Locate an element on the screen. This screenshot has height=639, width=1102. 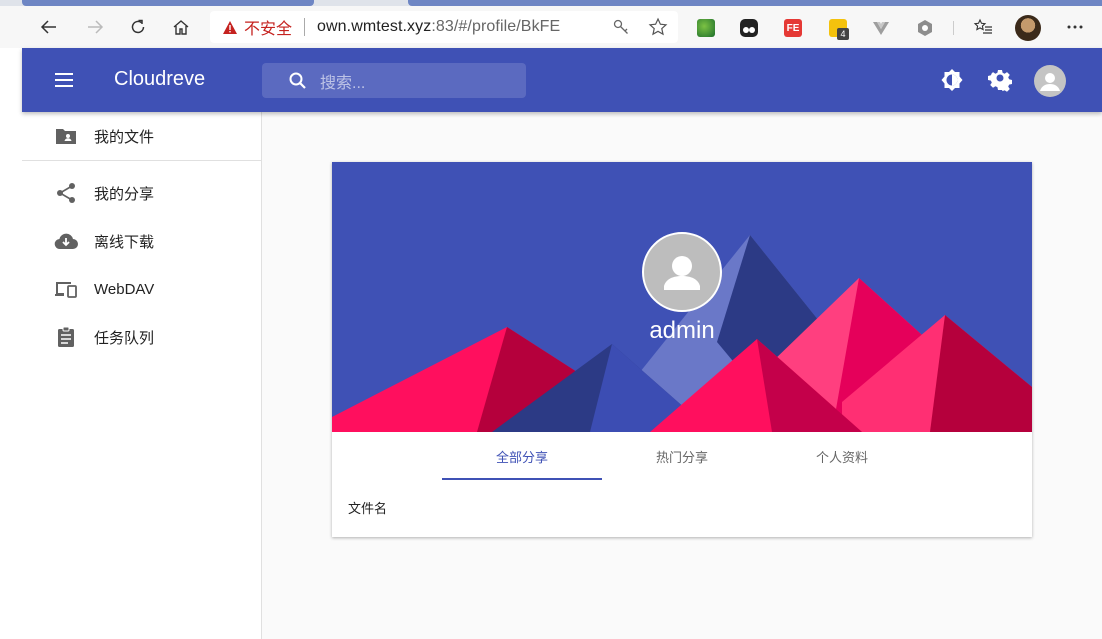
theme-toggle-icon is located at coordinates (952, 80).